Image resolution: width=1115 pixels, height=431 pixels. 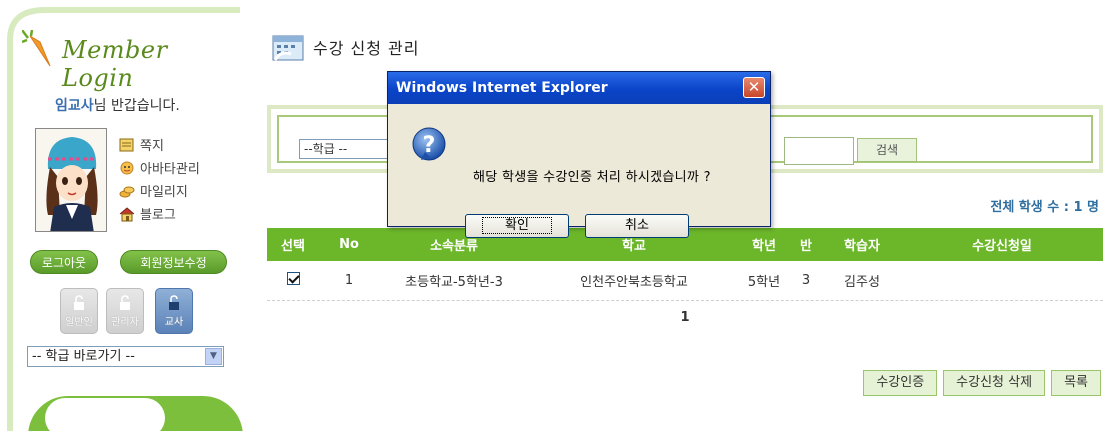 I want to click on column-header: No, so click(x=349, y=244).